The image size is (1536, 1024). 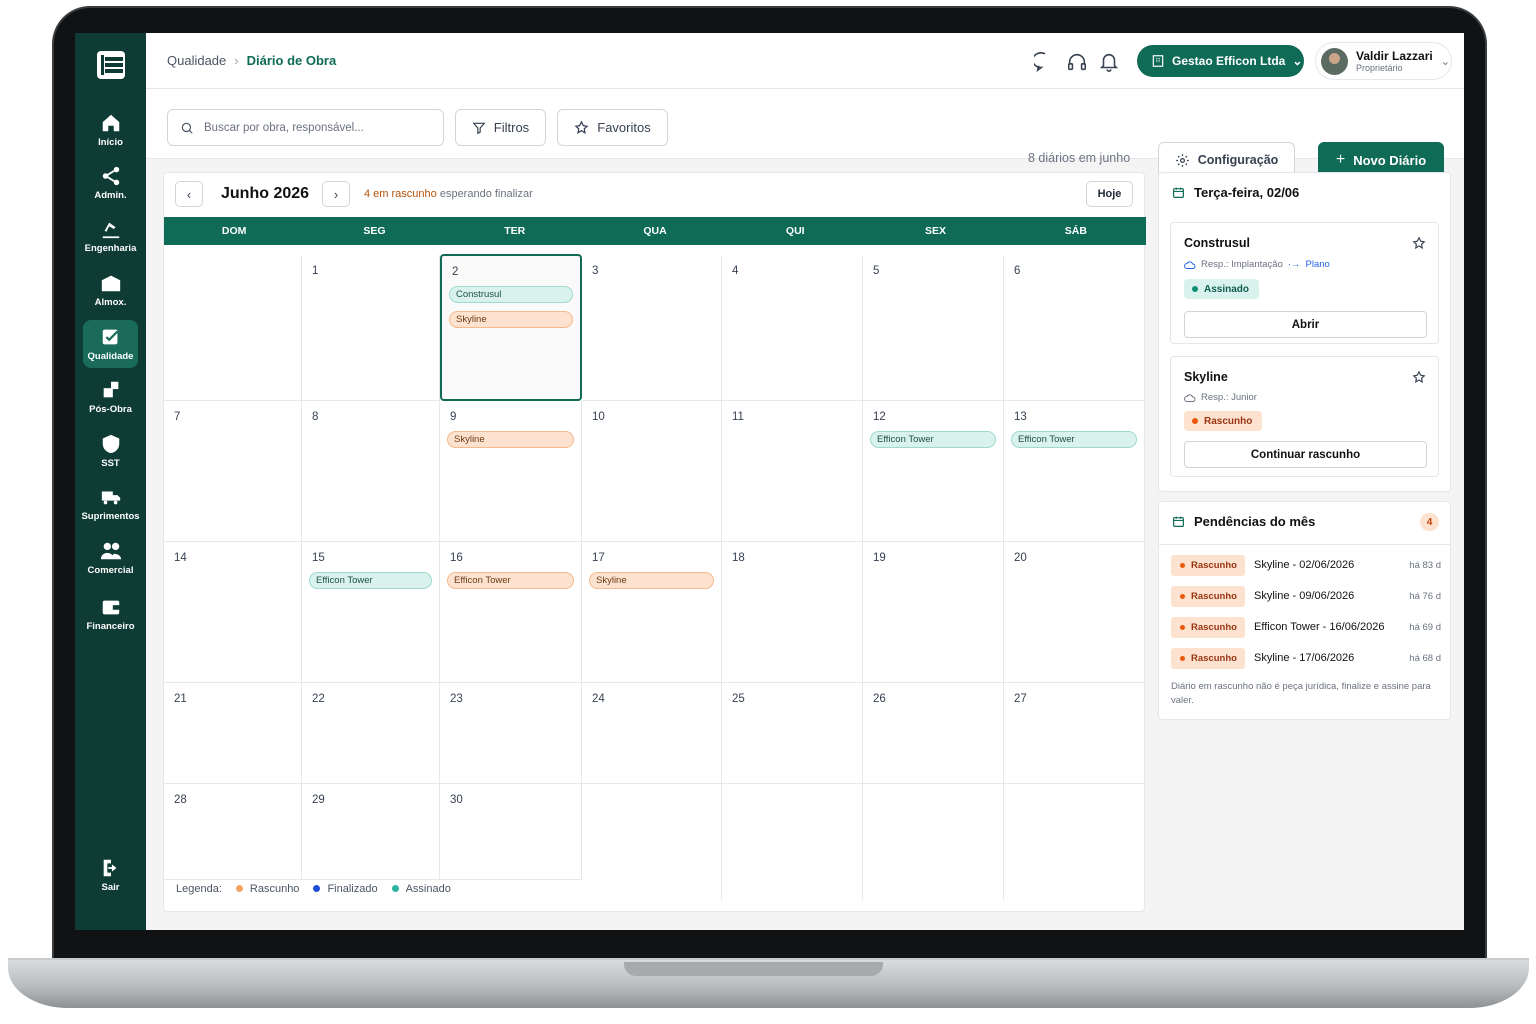 I want to click on day-number: 14, so click(x=180, y=558).